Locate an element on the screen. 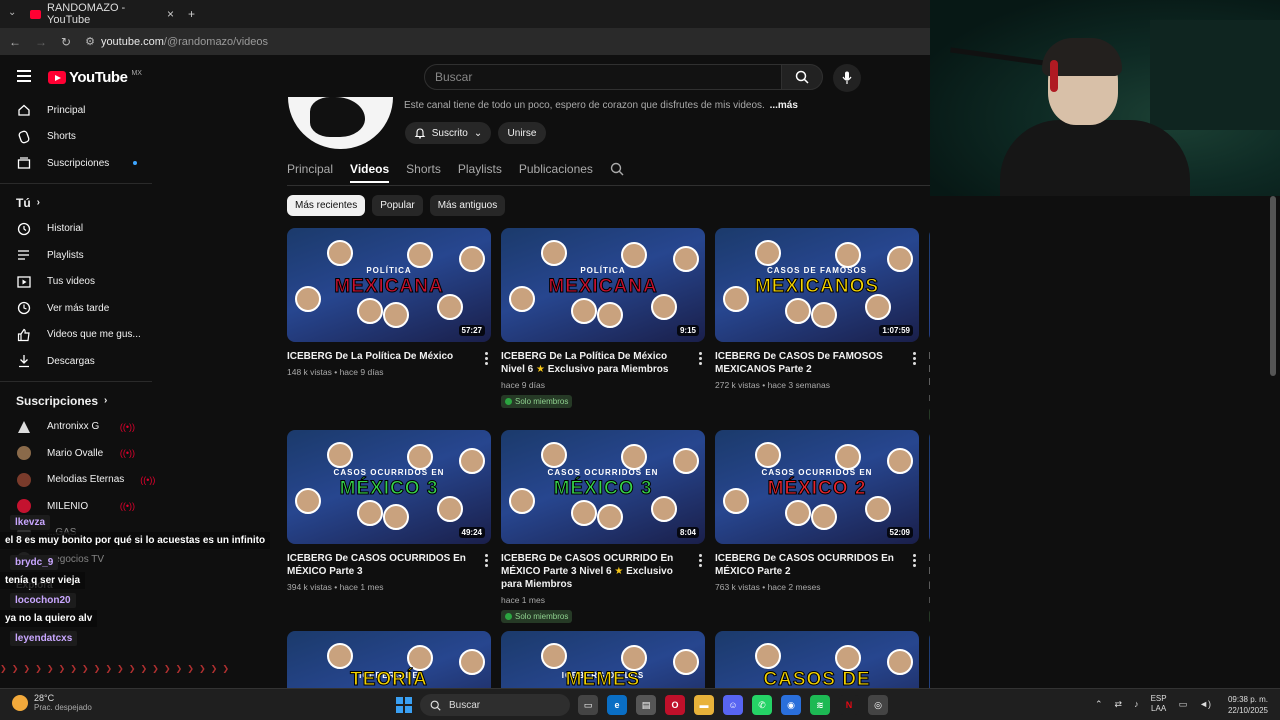 The image size is (1280, 720). members-icon is located at coordinates (508, 616).